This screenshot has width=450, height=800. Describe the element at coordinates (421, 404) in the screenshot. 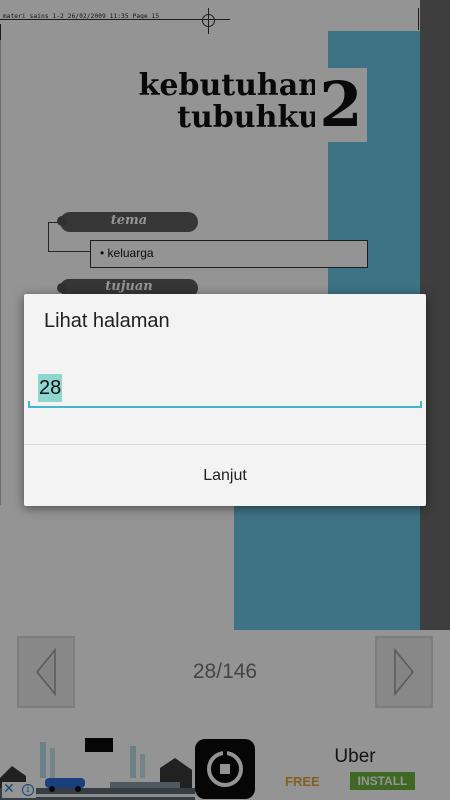

I see `input-underline-right` at that location.